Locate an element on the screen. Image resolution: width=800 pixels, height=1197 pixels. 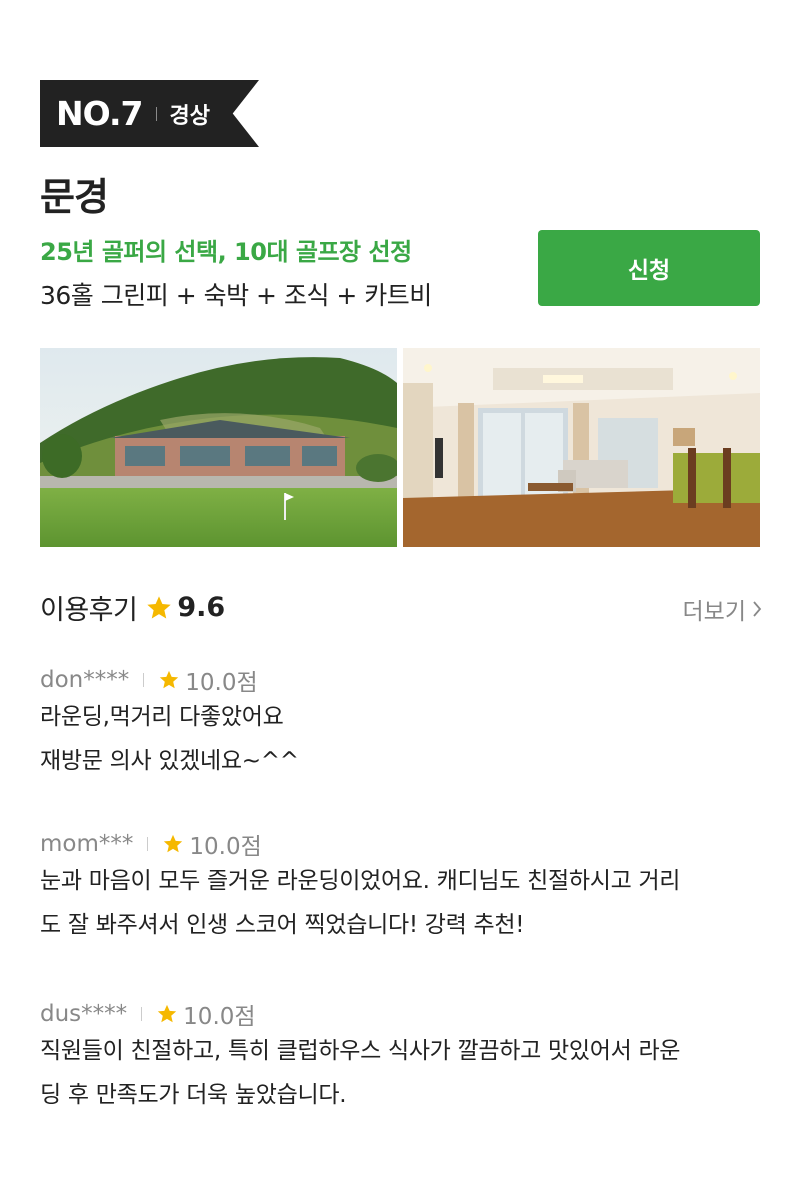
chevron-right-icon is located at coordinates (757, 609).